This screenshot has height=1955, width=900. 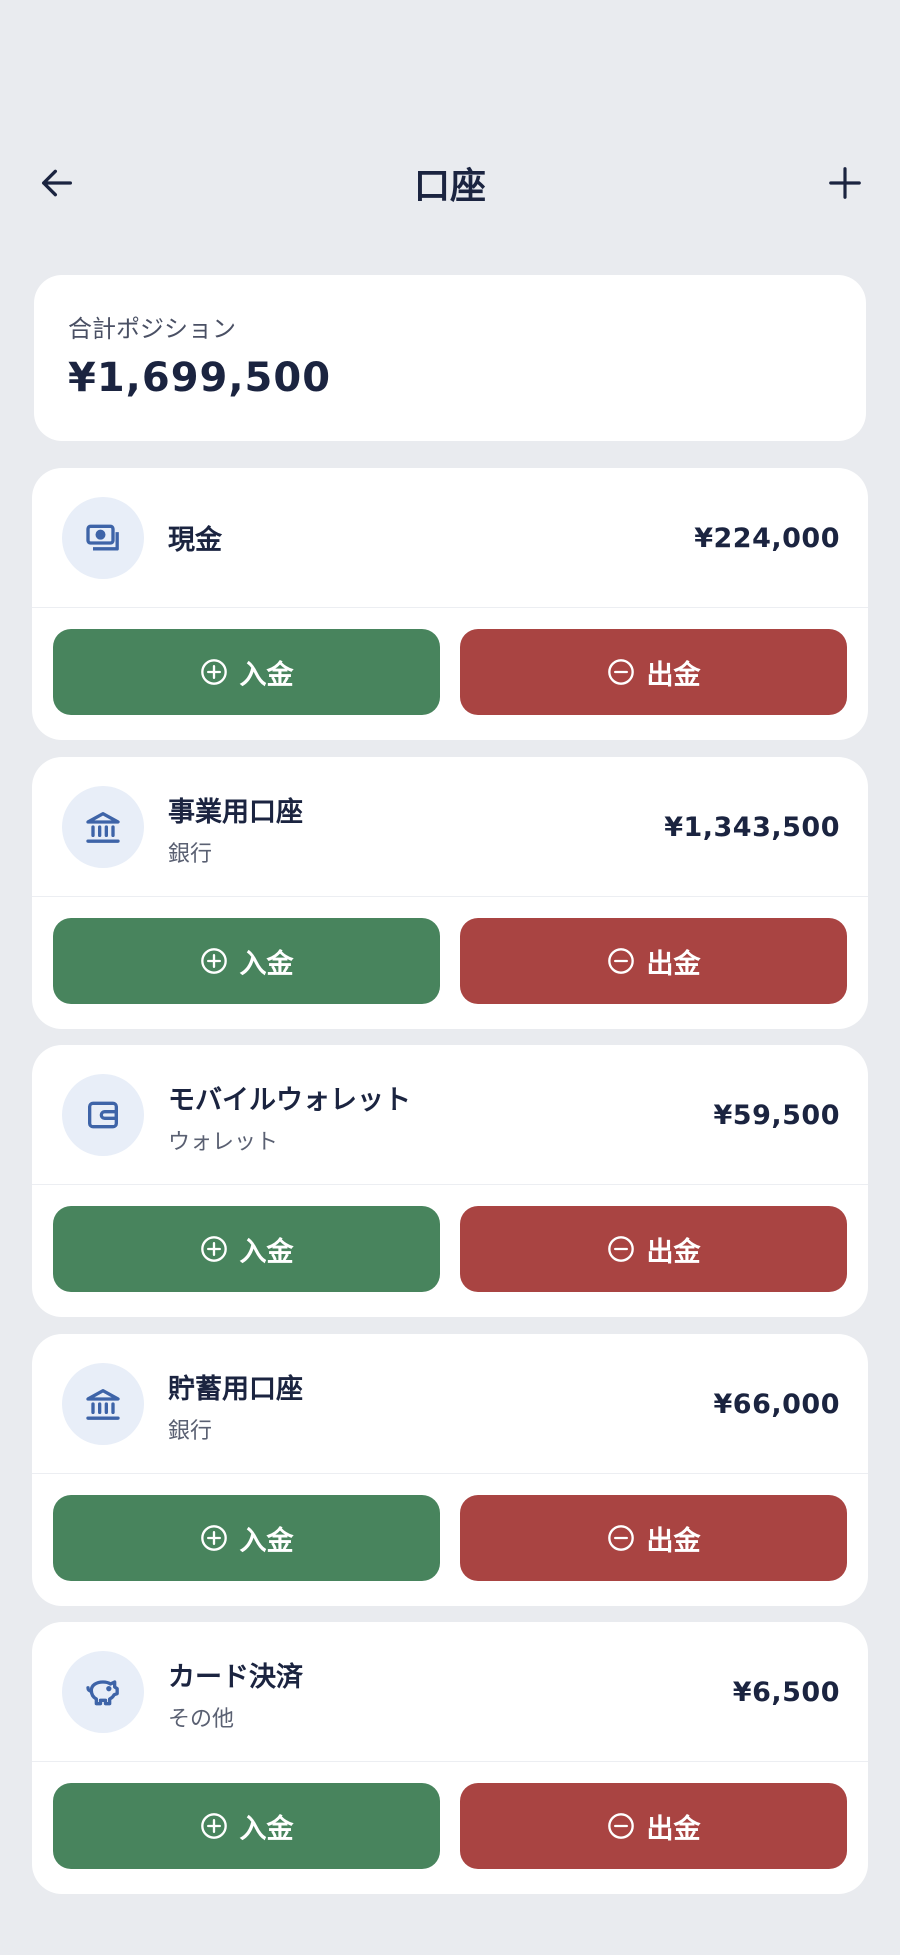 I want to click on account-name: 事業用口座, so click(x=235, y=812).